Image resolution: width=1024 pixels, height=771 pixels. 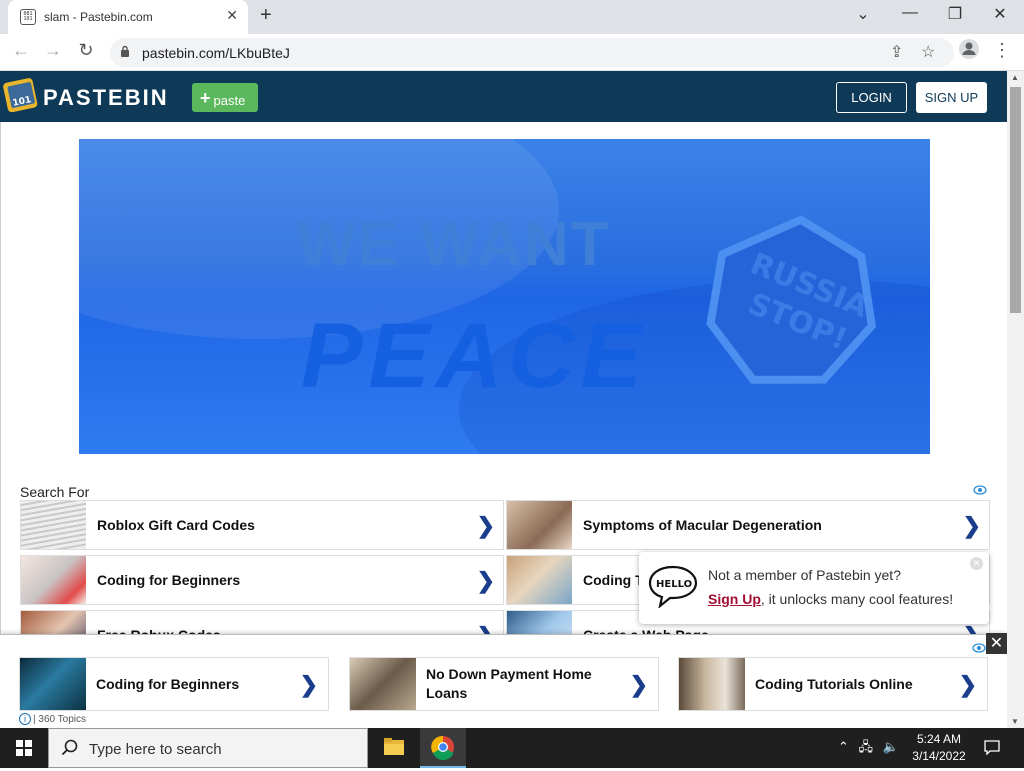 I want to click on chrome-taskbar-icon, so click(x=443, y=748).